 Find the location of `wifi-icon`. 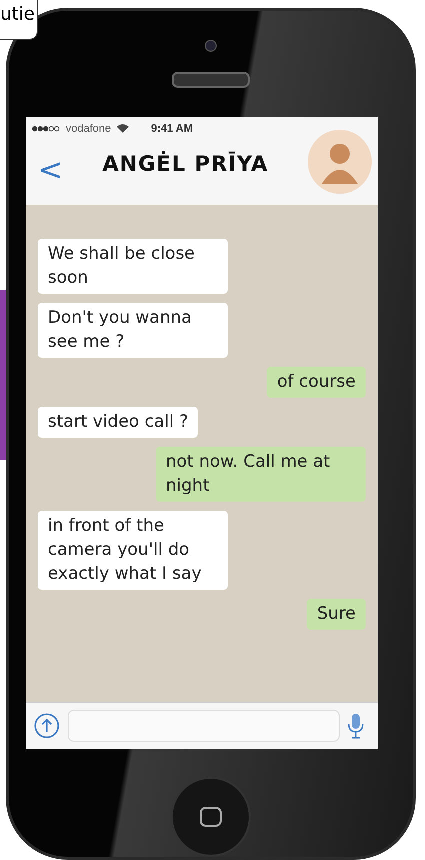

wifi-icon is located at coordinates (123, 129).